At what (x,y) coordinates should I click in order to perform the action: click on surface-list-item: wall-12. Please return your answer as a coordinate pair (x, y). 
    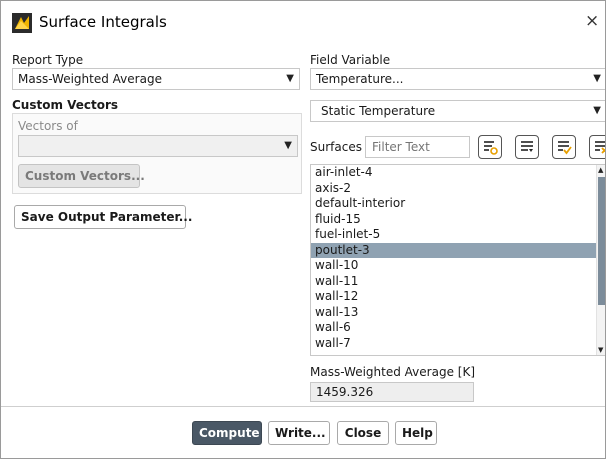
    Looking at the image, I should click on (458, 297).